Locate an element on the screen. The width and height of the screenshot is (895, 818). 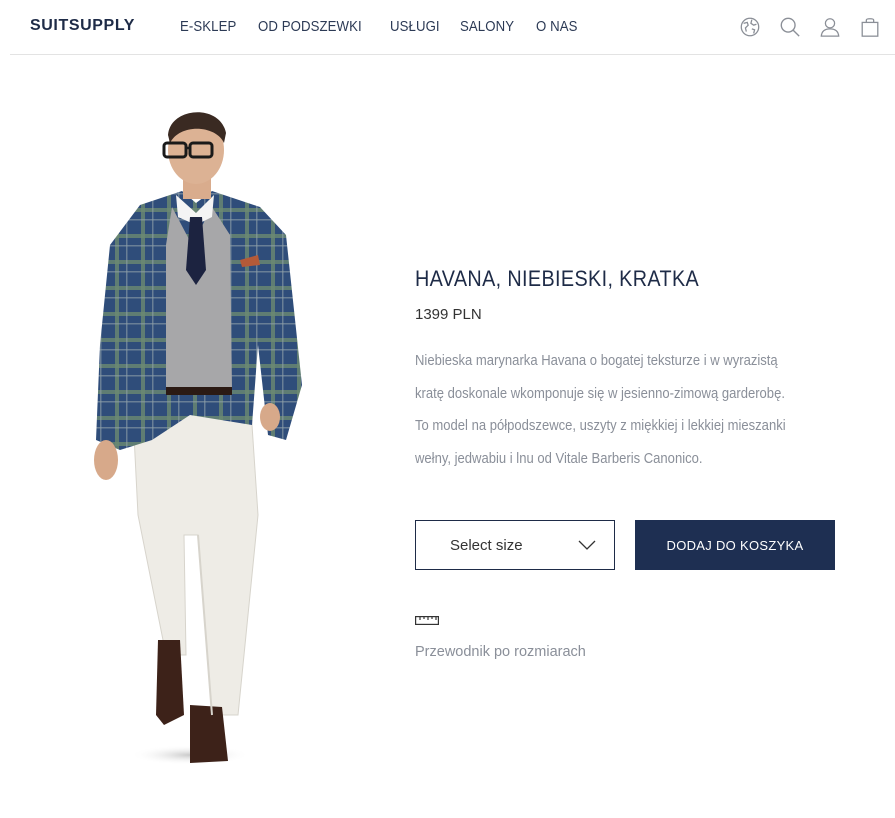
nav-item-e-sklep: E-SKLEP is located at coordinates (208, 26).